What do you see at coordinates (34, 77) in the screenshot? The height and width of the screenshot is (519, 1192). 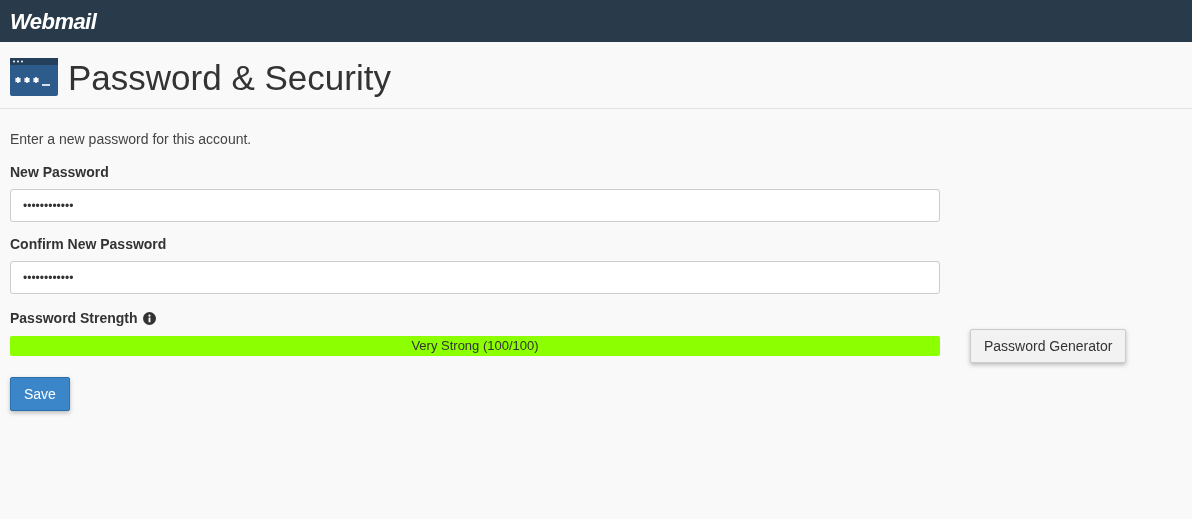 I see `password-window-icon` at bounding box center [34, 77].